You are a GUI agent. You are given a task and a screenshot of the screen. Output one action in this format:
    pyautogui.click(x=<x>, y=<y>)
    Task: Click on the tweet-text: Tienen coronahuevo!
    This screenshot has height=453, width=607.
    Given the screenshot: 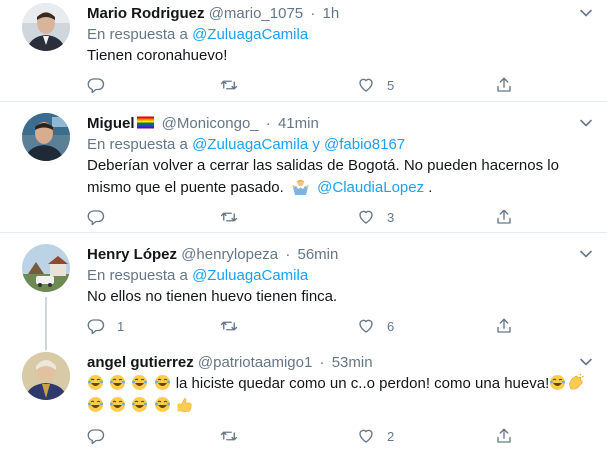 What is the action you would take?
    pyautogui.click(x=157, y=55)
    